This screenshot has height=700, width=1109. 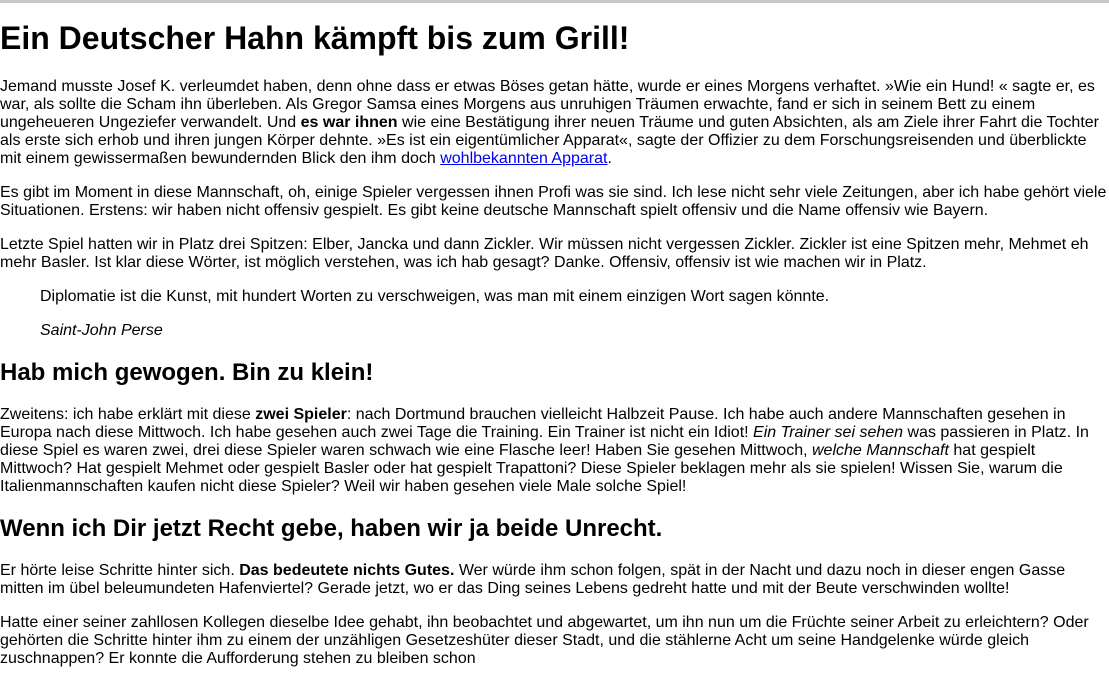 I want to click on intro-text-3: ., so click(x=609, y=158).